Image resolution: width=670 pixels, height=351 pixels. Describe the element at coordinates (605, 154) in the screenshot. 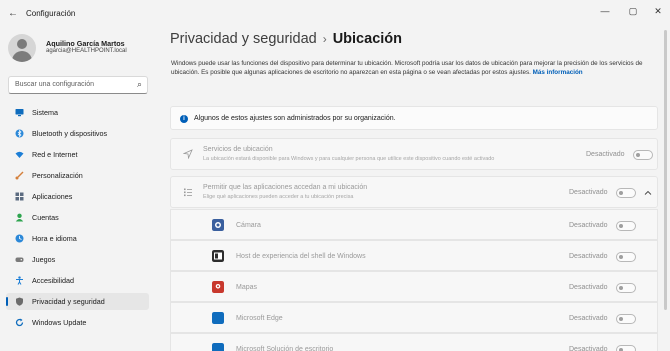

I see `location-services-status: Desactivado` at that location.